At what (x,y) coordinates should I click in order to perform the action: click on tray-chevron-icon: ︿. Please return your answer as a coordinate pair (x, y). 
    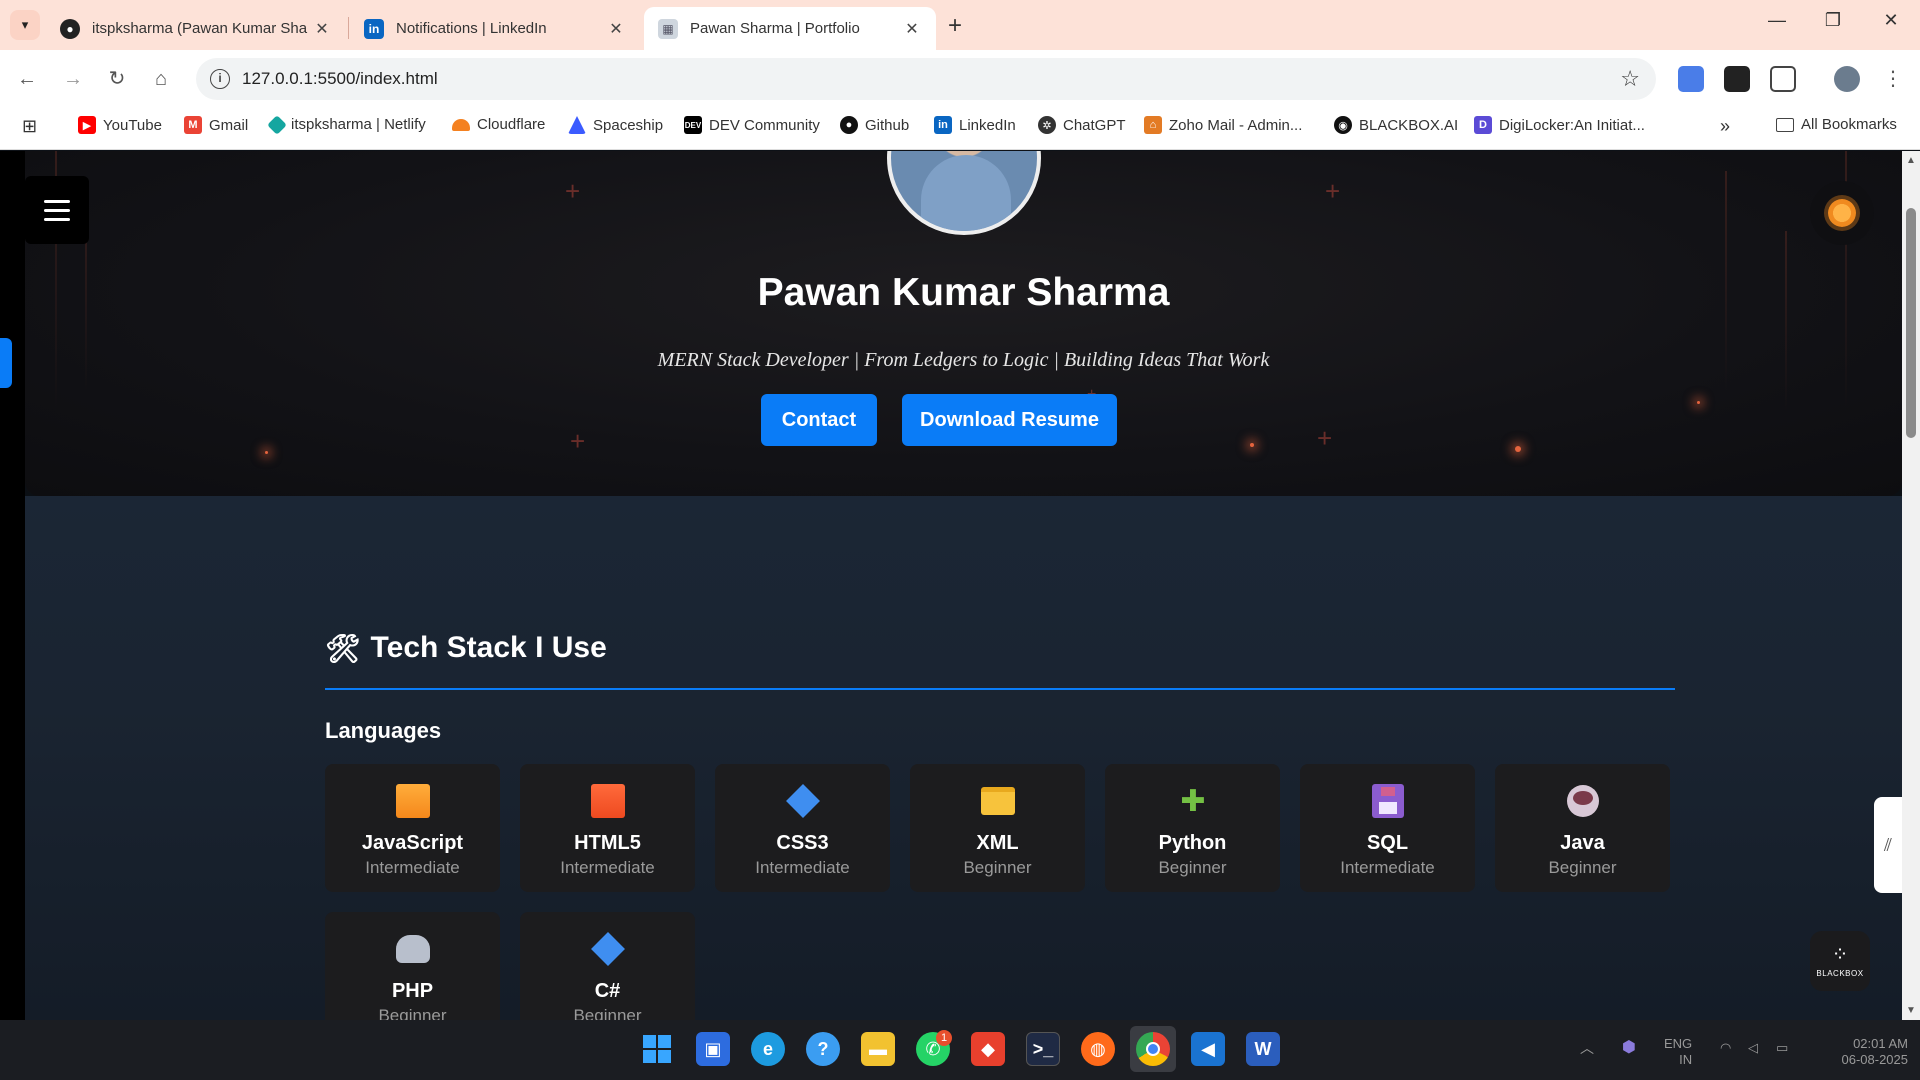
    Looking at the image, I should click on (1587, 1048).